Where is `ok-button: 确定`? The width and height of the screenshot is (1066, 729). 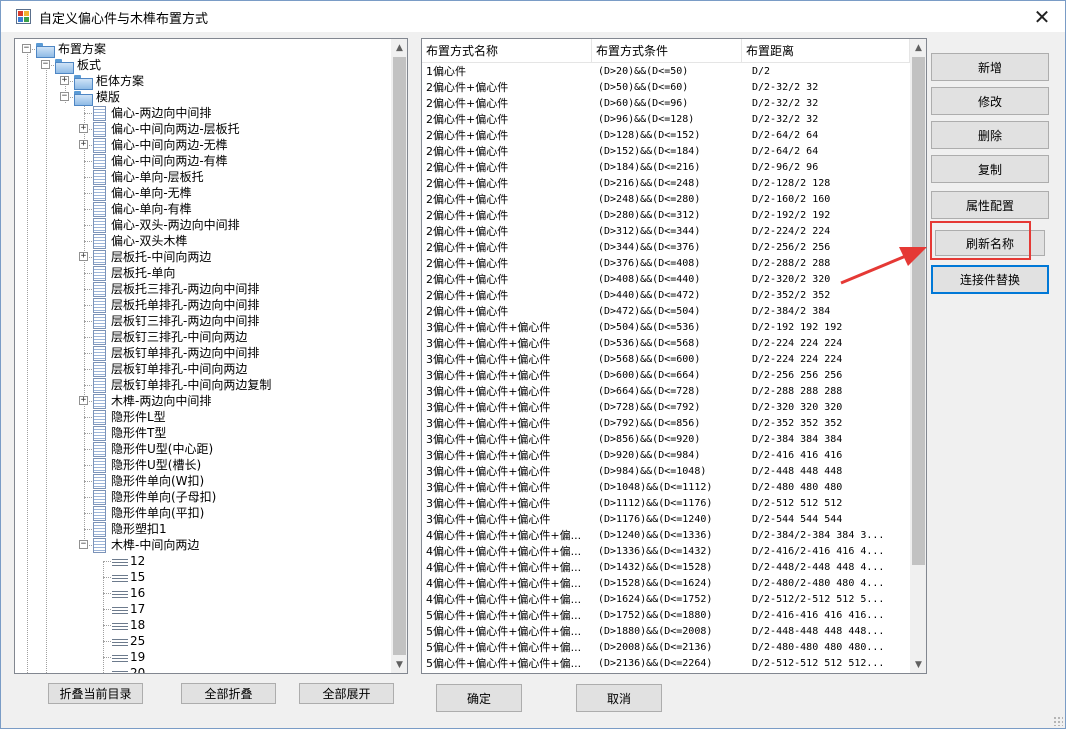
ok-button: 确定 is located at coordinates (479, 698).